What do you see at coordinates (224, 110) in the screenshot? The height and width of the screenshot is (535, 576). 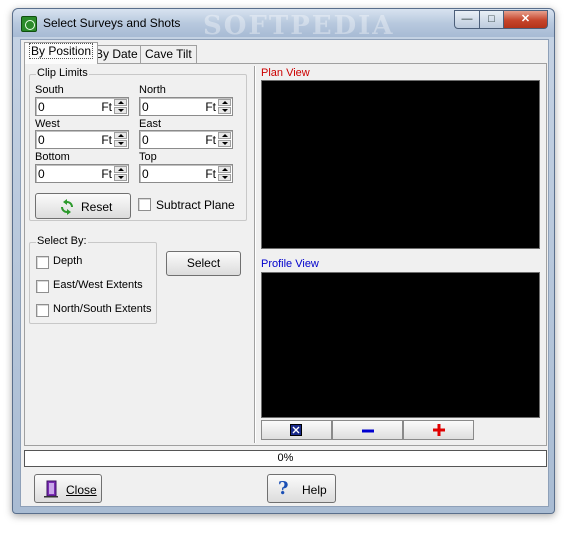 I see `north-down-arrow-icon` at bounding box center [224, 110].